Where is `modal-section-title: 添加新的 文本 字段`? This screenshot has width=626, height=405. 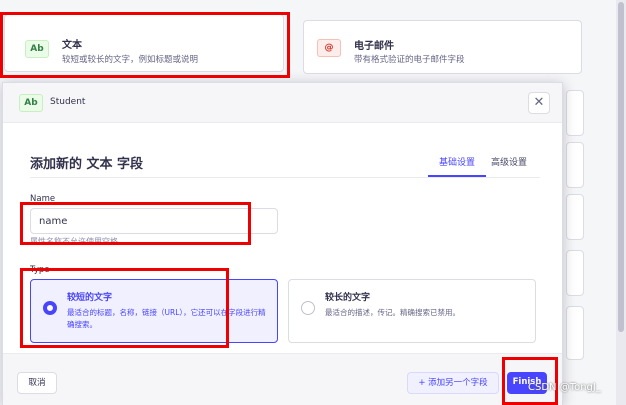 modal-section-title: 添加新的 文本 字段 is located at coordinates (87, 164).